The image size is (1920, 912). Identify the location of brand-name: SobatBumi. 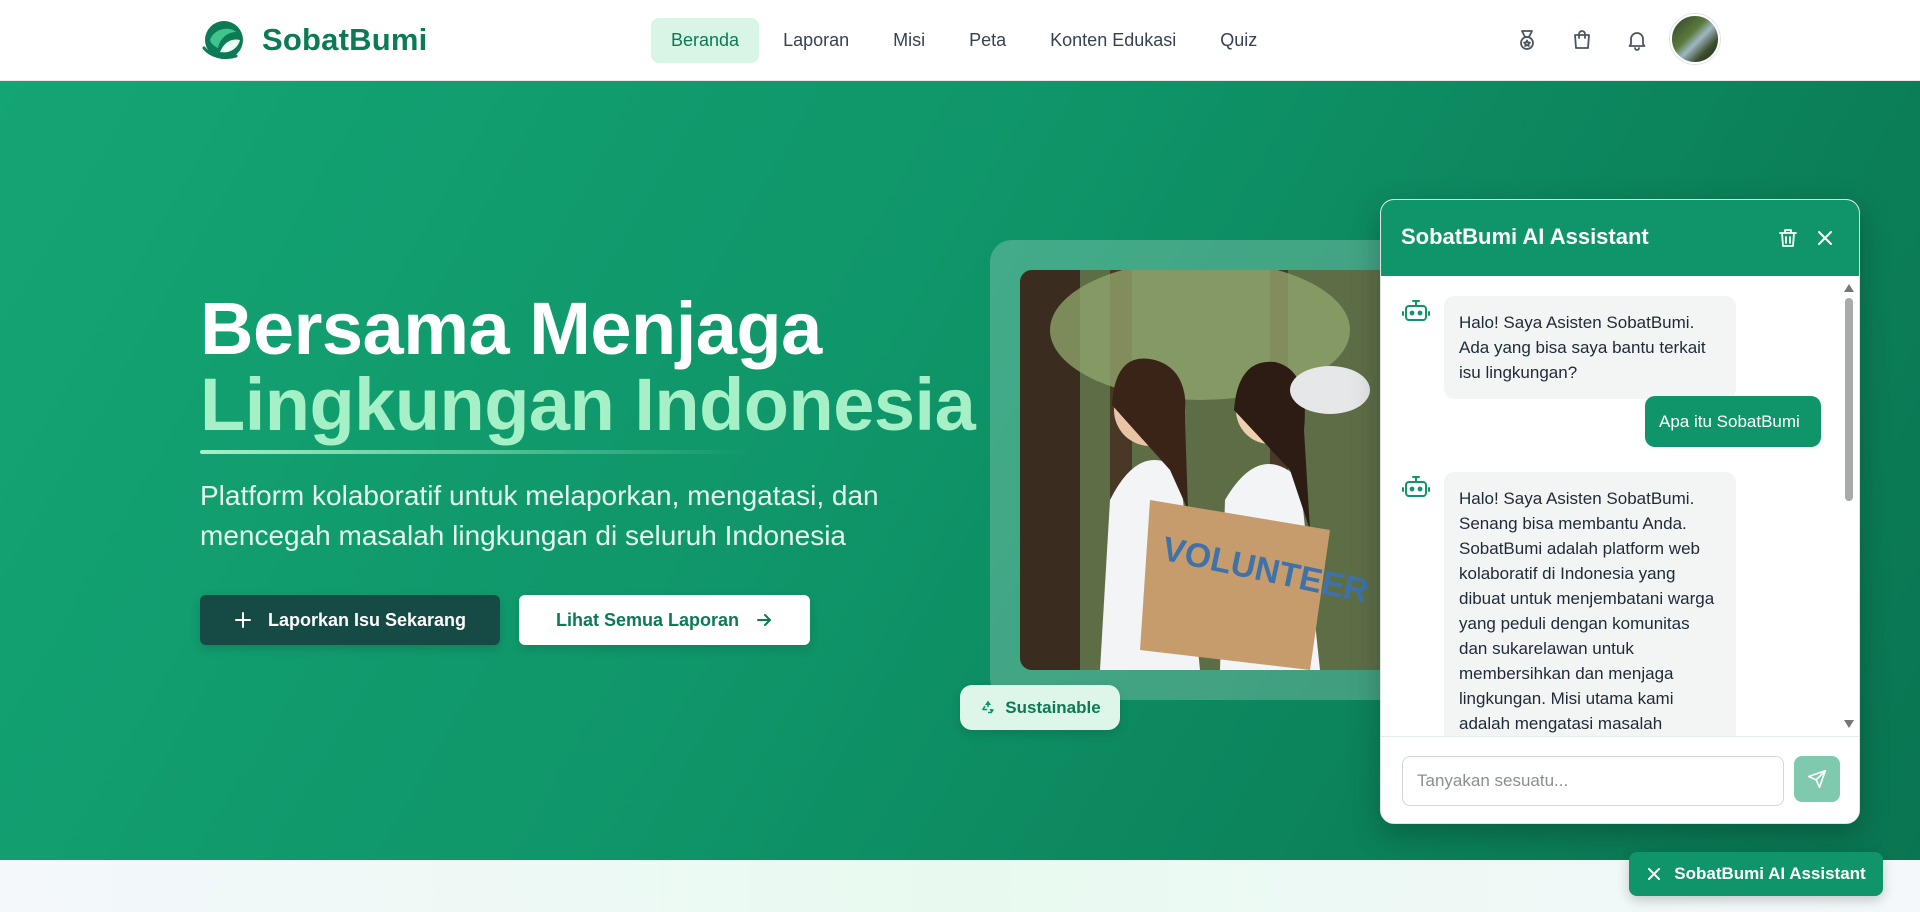
(345, 39).